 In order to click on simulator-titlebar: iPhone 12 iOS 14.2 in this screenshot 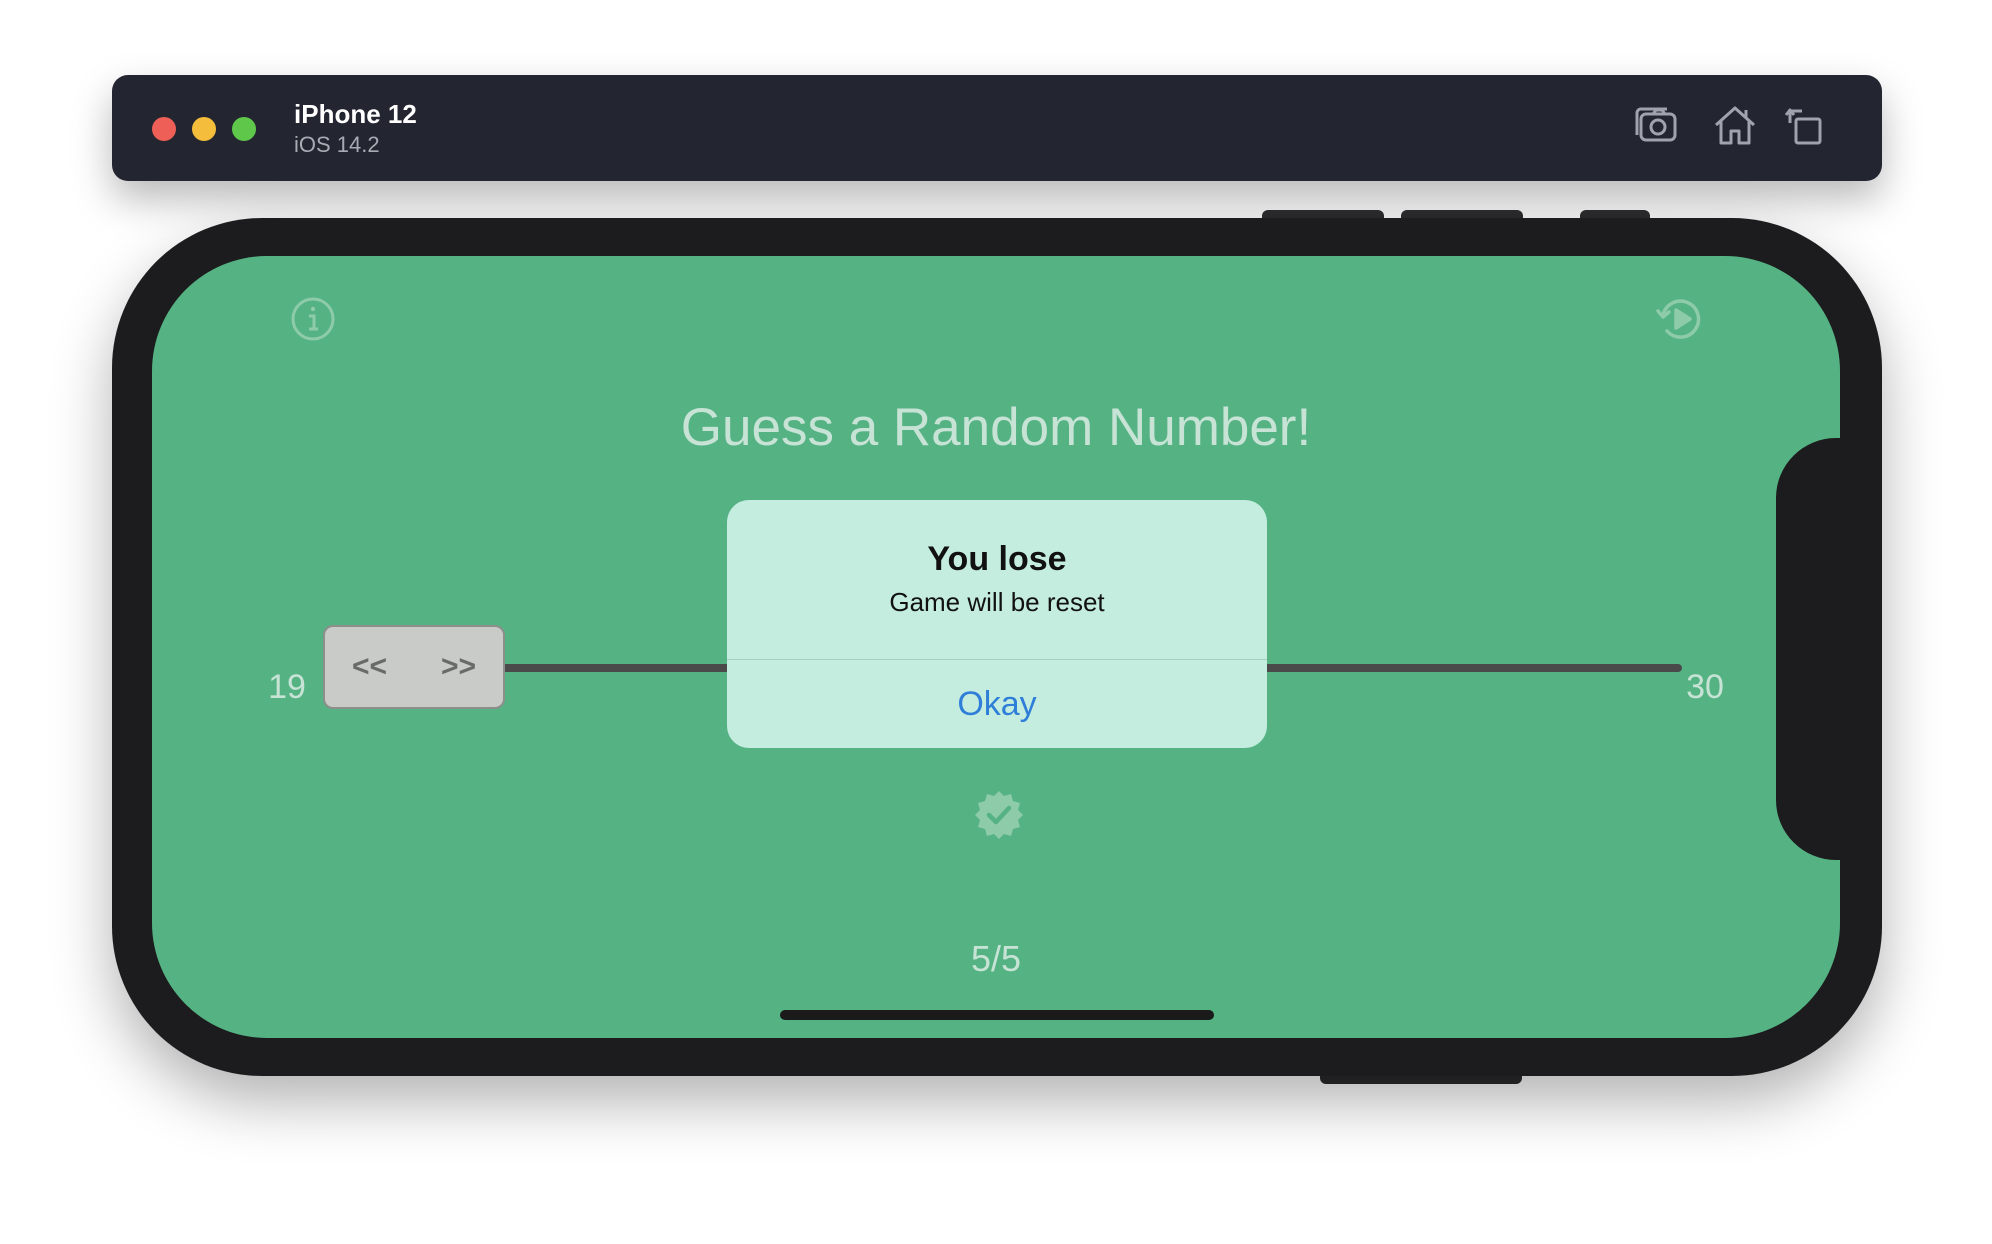, I will do `click(997, 128)`.